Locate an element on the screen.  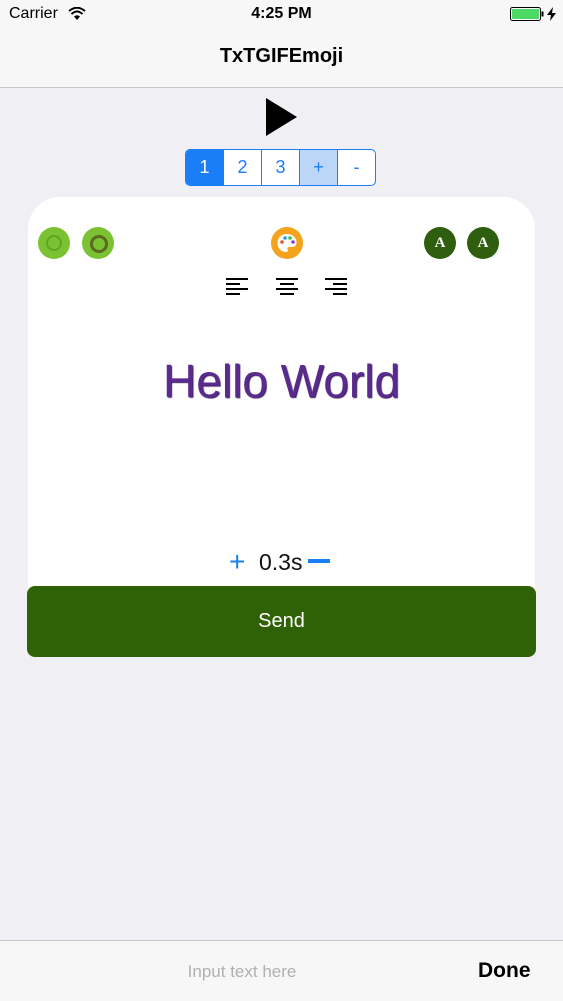
text-input is located at coordinates (242, 972).